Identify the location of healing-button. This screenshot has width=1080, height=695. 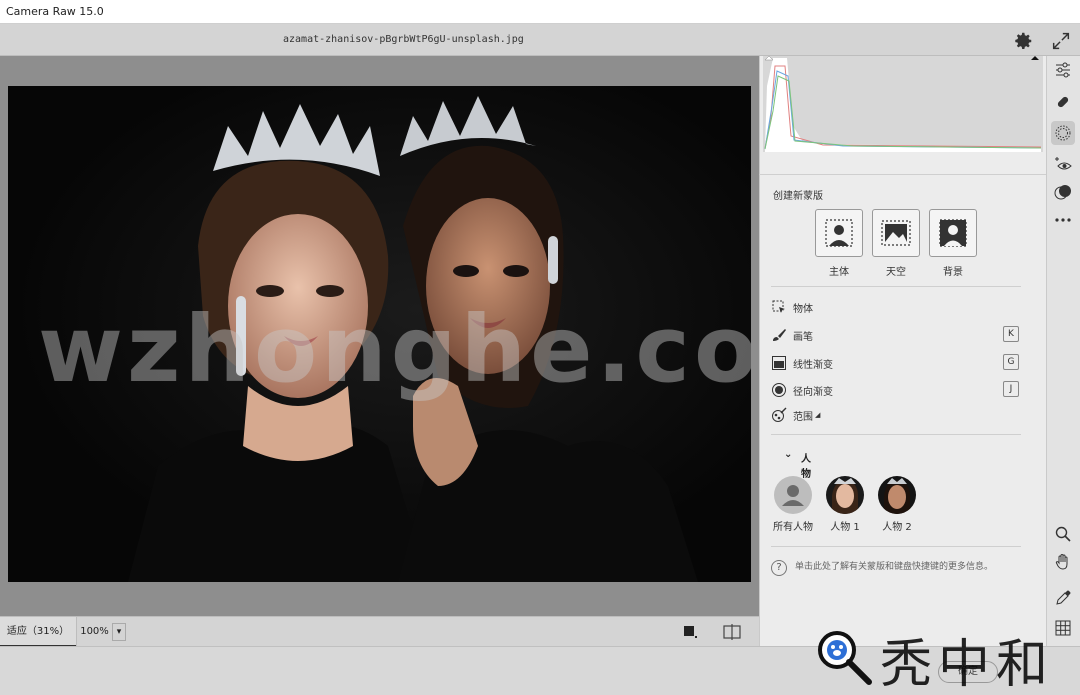
(1063, 102).